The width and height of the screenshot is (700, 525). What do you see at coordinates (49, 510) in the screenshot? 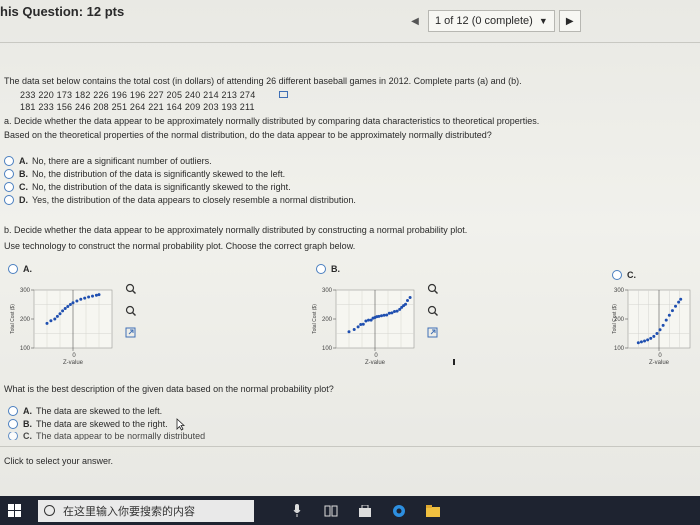
I see `circle-search-icon` at bounding box center [49, 510].